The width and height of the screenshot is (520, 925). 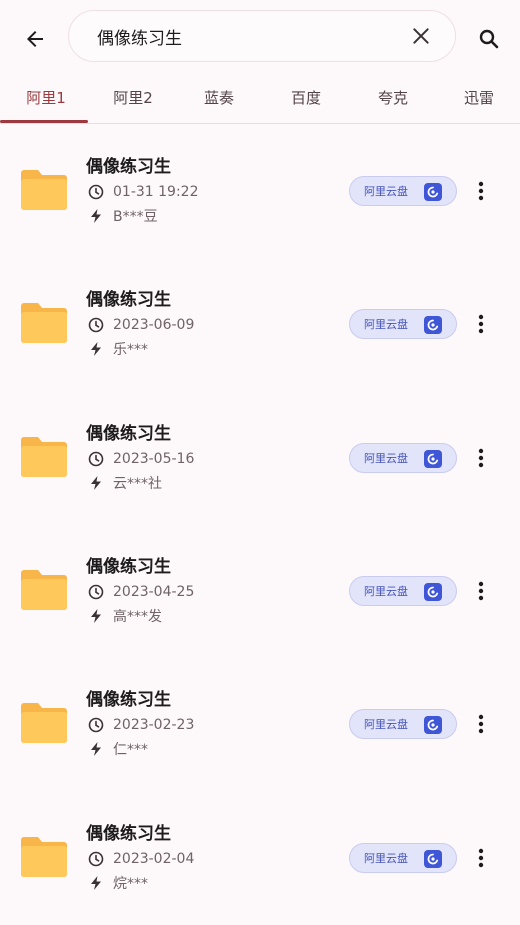 What do you see at coordinates (141, 592) in the screenshot?
I see `result-date: 2023-04-25` at bounding box center [141, 592].